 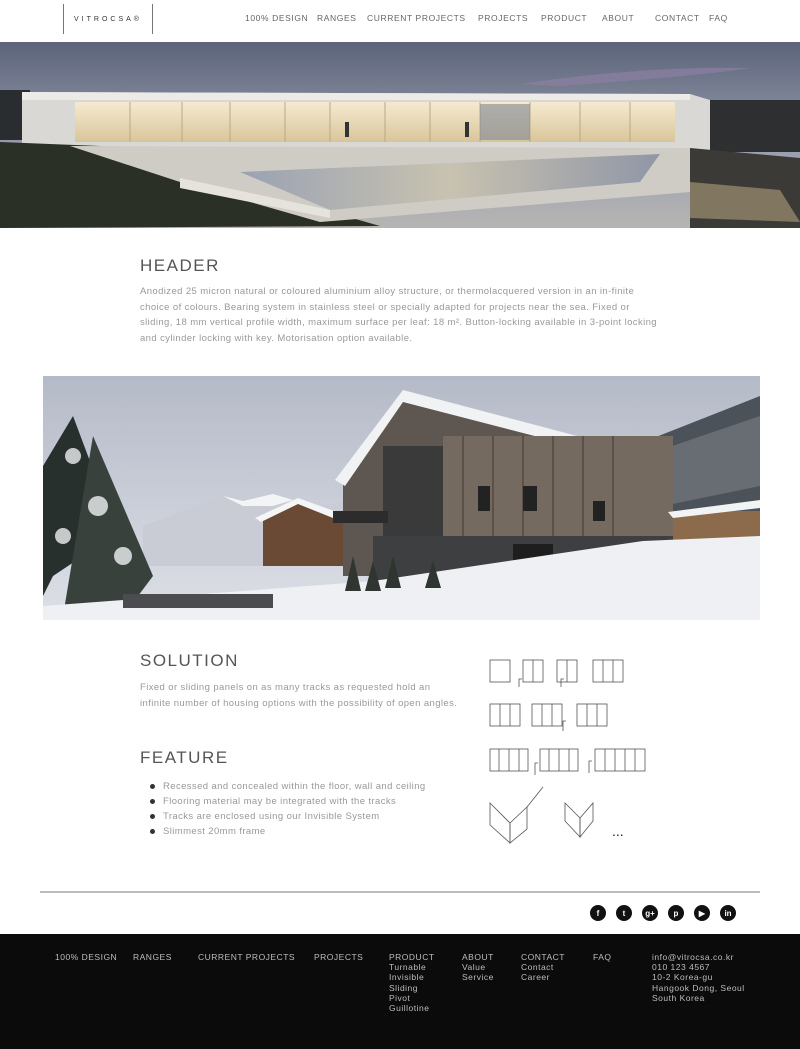 I want to click on solution-title: SOLUTION, so click(x=189, y=660).